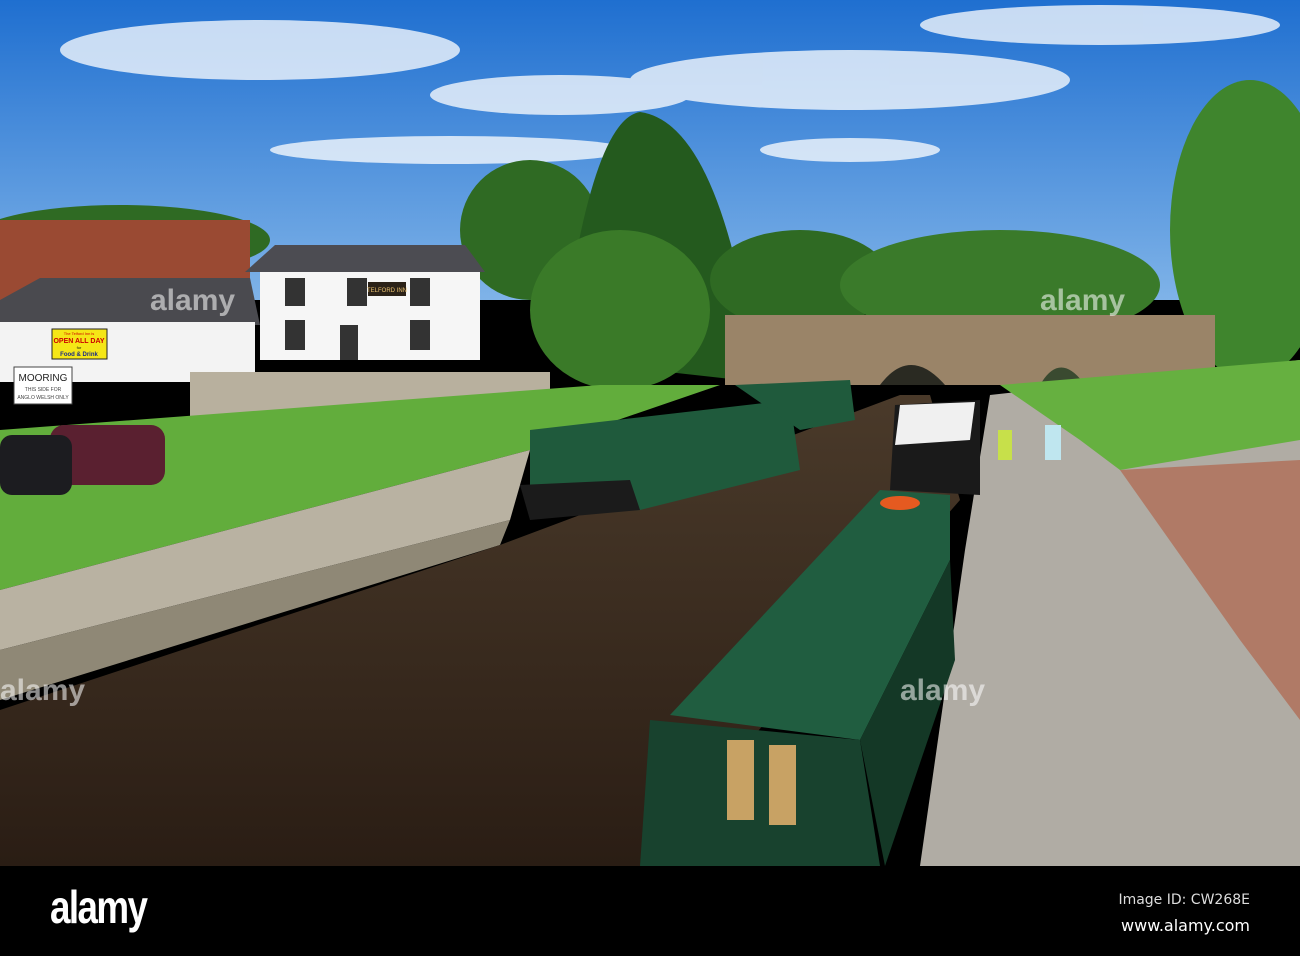 This screenshot has width=1300, height=956. What do you see at coordinates (43, 398) in the screenshot?
I see `mooring-line2: ANGLO WELSH ONLY` at bounding box center [43, 398].